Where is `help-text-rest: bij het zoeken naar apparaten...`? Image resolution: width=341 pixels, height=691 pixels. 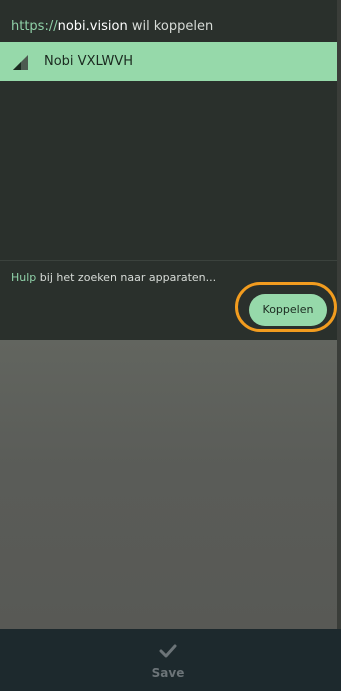 help-text-rest: bij het zoeken naar apparaten... is located at coordinates (126, 277).